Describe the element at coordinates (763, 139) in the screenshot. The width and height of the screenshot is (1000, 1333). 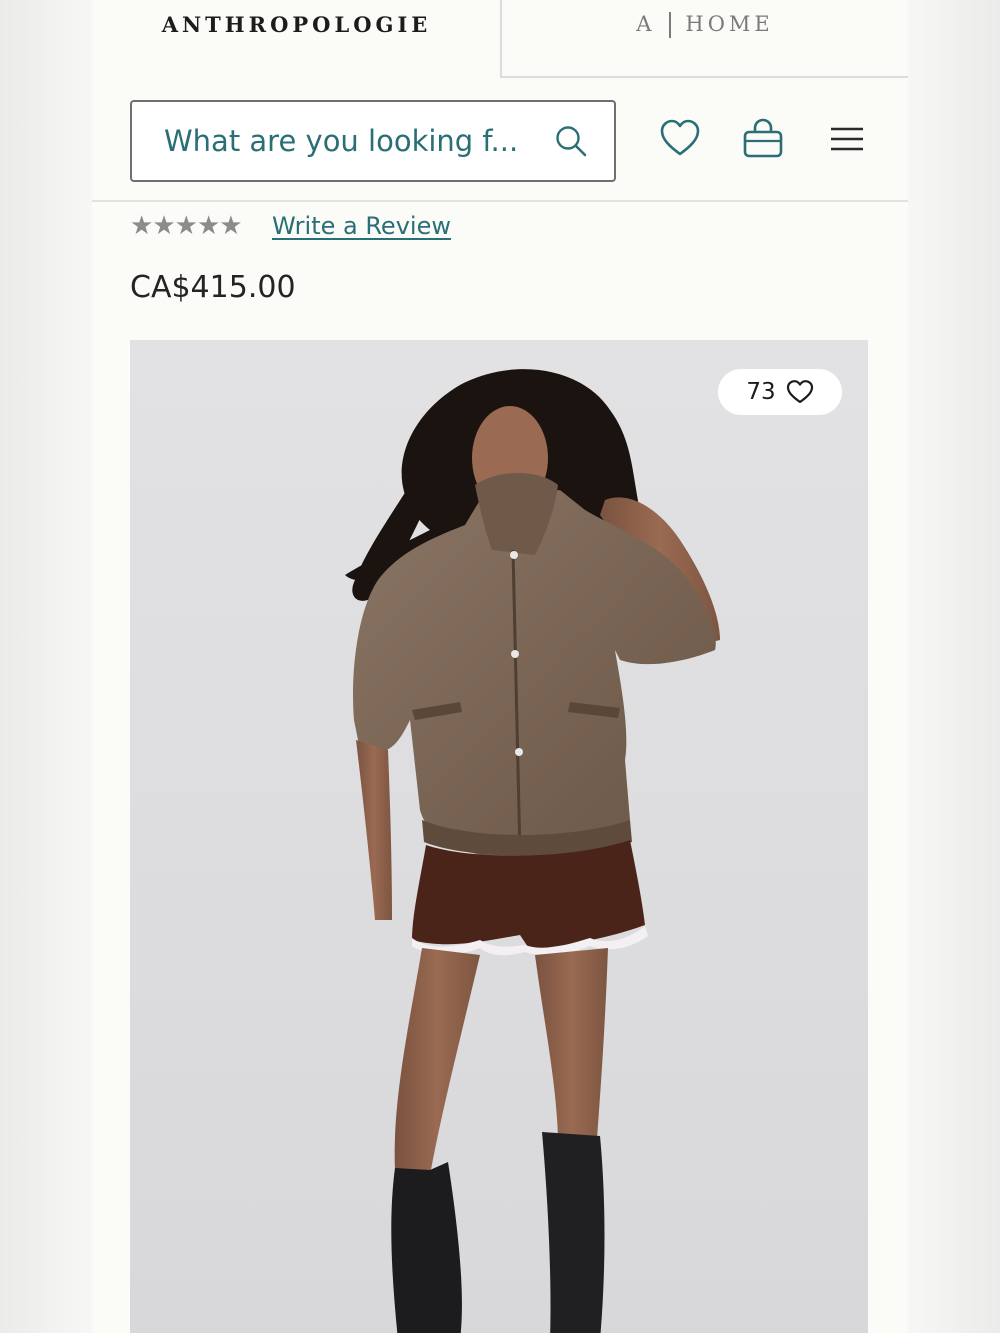
I see `shopping-bag-icon` at that location.